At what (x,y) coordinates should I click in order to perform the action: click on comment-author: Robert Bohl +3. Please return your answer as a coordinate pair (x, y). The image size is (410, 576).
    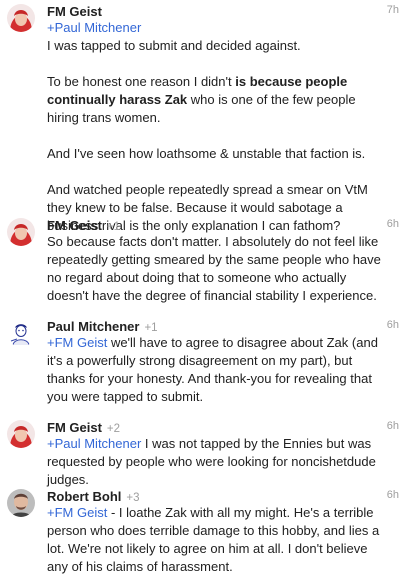
    Looking at the image, I should click on (93, 496).